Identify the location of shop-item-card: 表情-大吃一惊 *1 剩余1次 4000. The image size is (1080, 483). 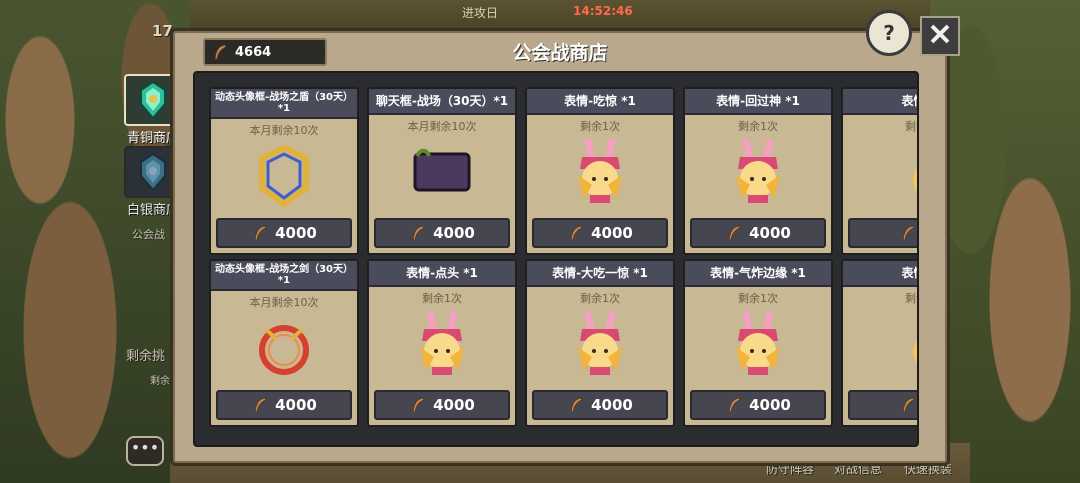
(600, 343).